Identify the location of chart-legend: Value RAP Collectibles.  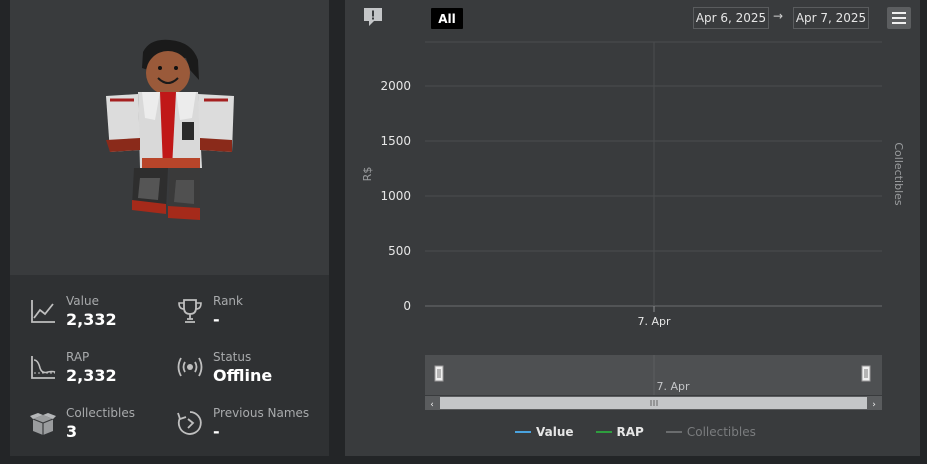
(635, 432).